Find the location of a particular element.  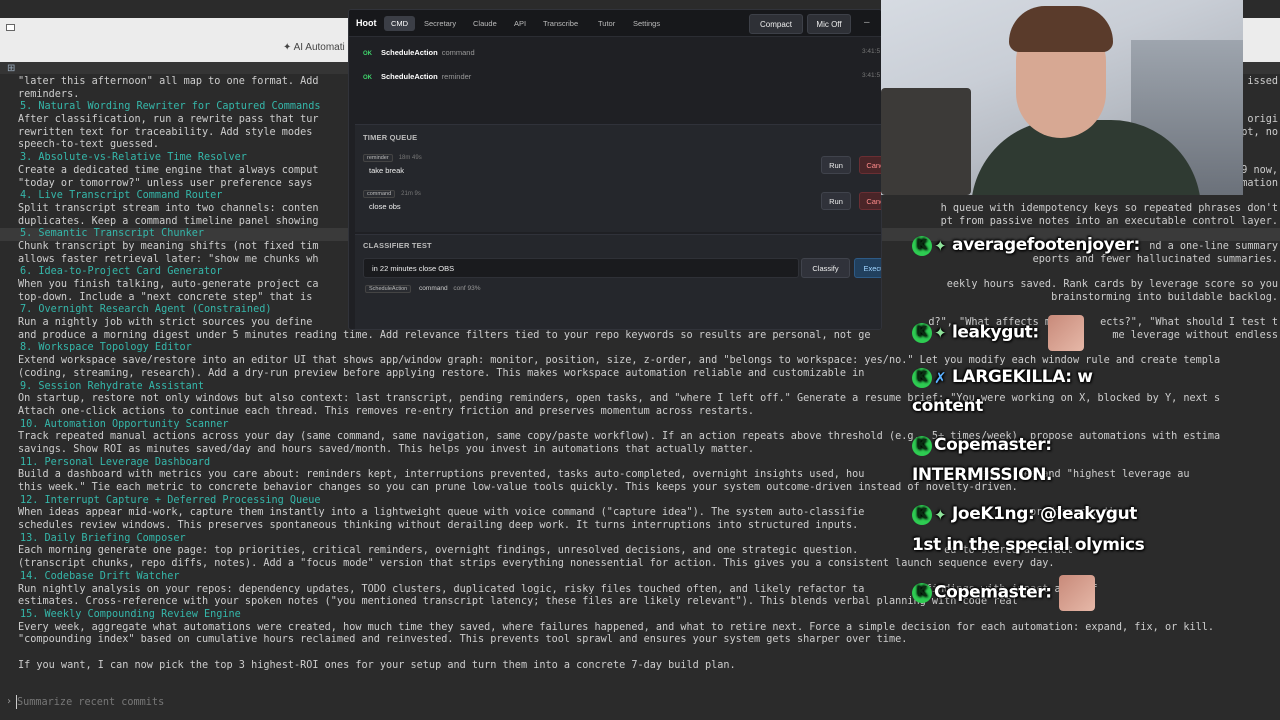

tab-tutor: Tutor is located at coordinates (606, 23).